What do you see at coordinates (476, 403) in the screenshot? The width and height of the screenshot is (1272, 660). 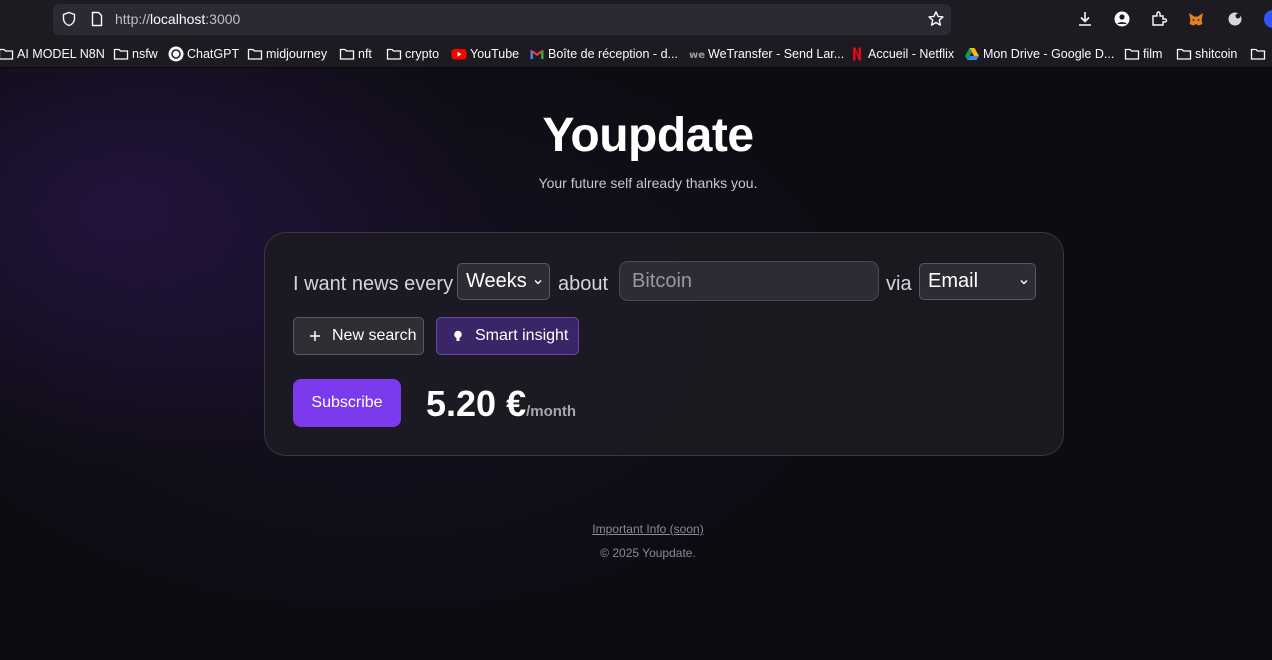 I see `price-value: 5.20 €` at bounding box center [476, 403].